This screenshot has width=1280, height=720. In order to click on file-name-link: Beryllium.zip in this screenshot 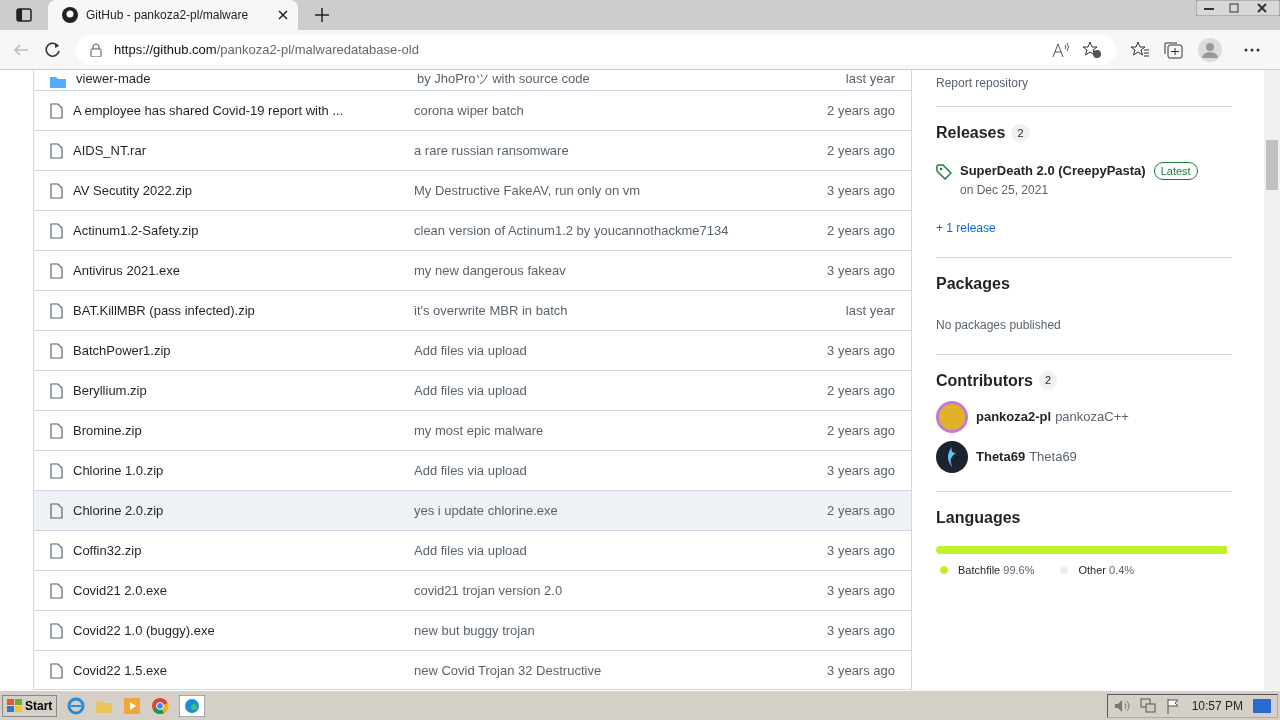, I will do `click(238, 390)`.